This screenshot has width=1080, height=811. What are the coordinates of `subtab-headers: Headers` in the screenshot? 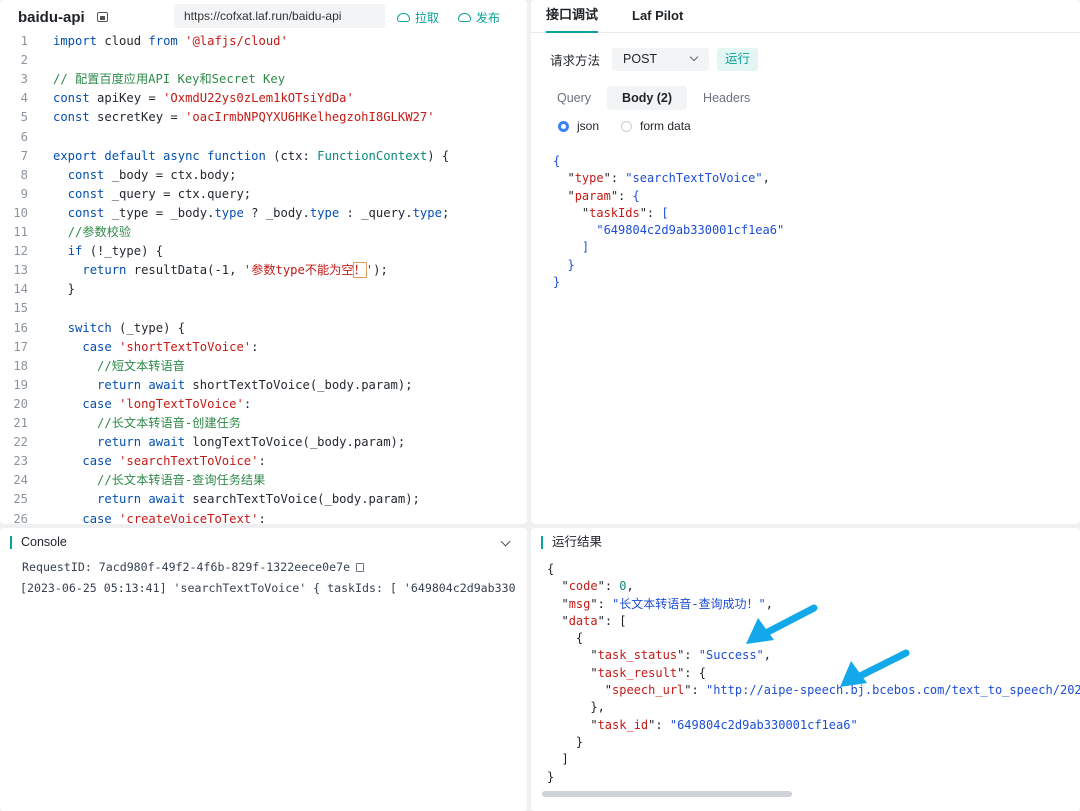 It's located at (726, 98).